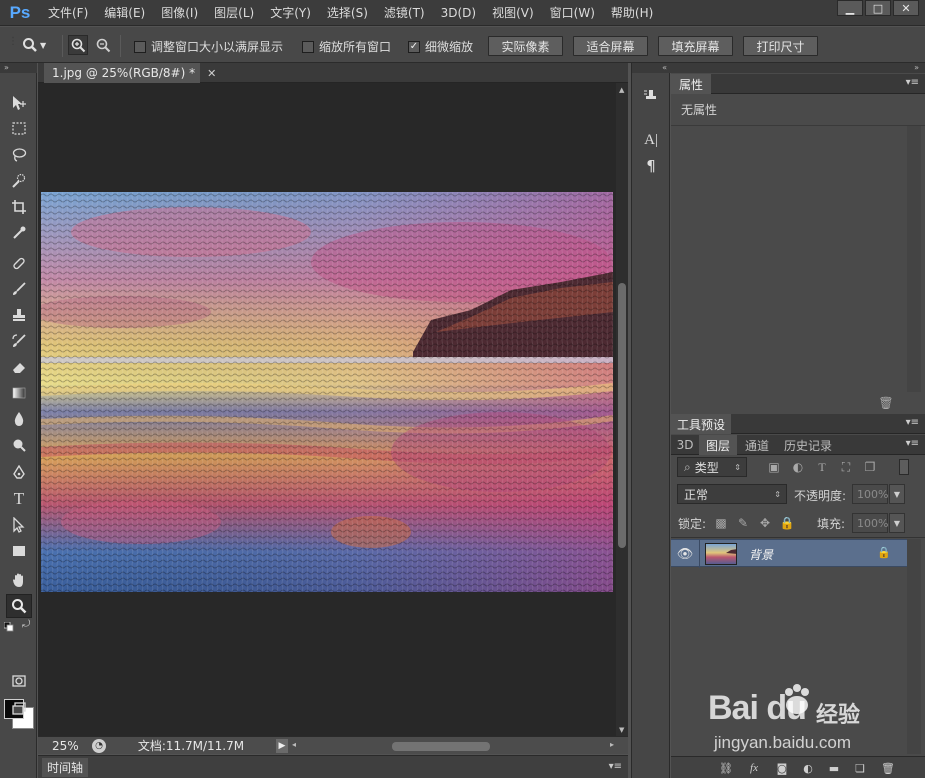  Describe the element at coordinates (850, 8) in the screenshot. I see `minimize-button: ▁` at that location.